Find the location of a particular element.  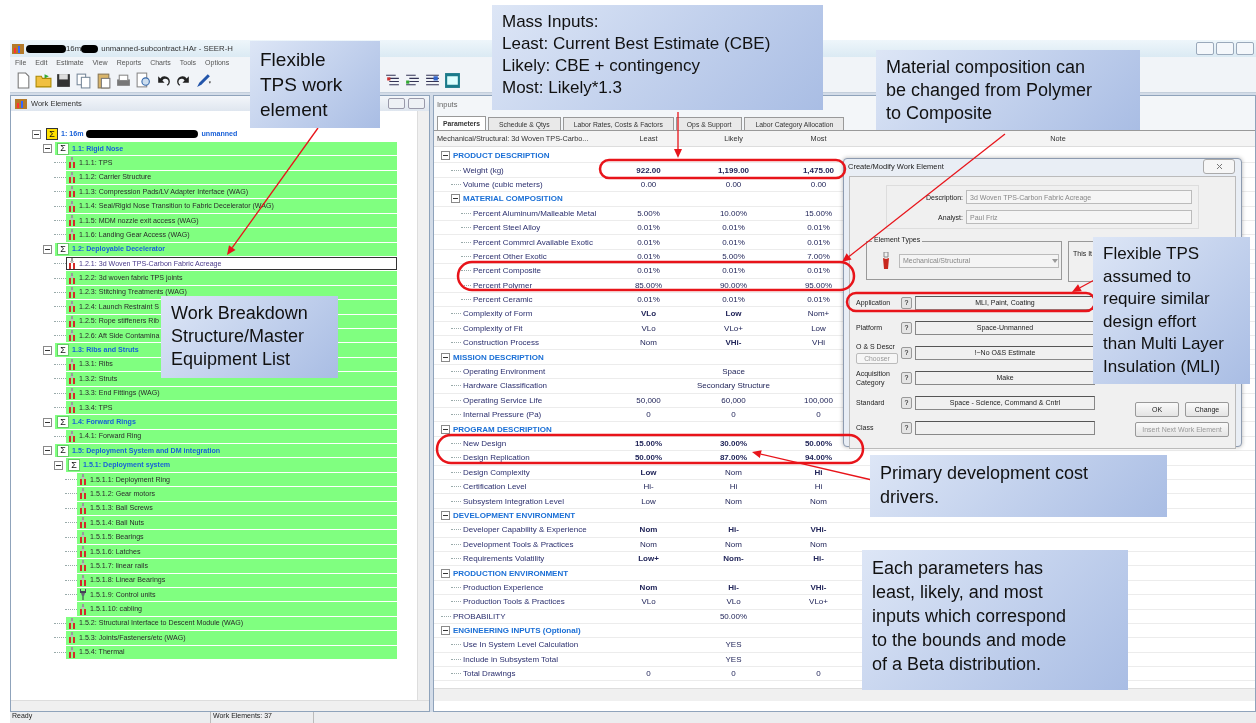

value-cell: 1,475.00 is located at coordinates (818, 170).